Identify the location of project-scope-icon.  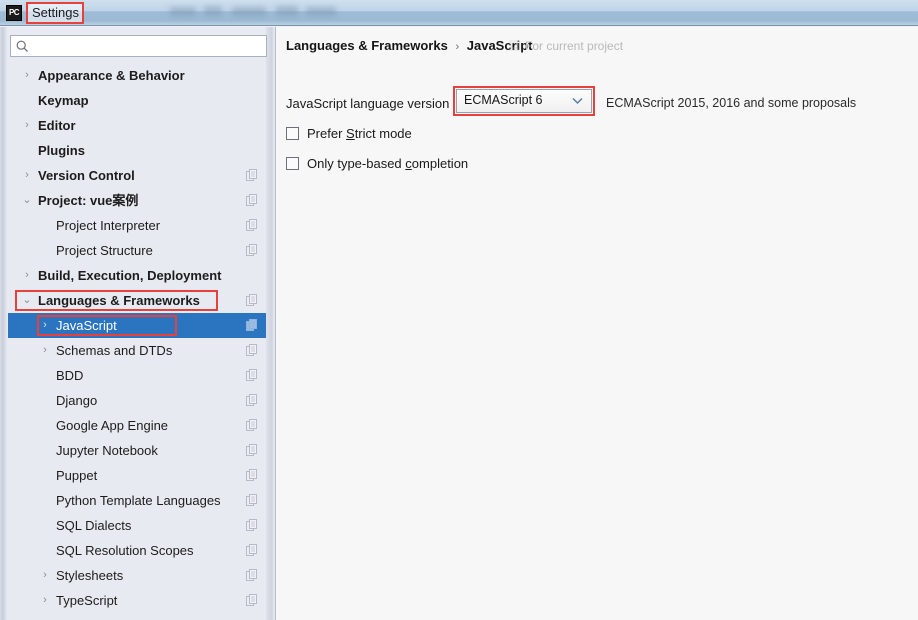
(514, 45).